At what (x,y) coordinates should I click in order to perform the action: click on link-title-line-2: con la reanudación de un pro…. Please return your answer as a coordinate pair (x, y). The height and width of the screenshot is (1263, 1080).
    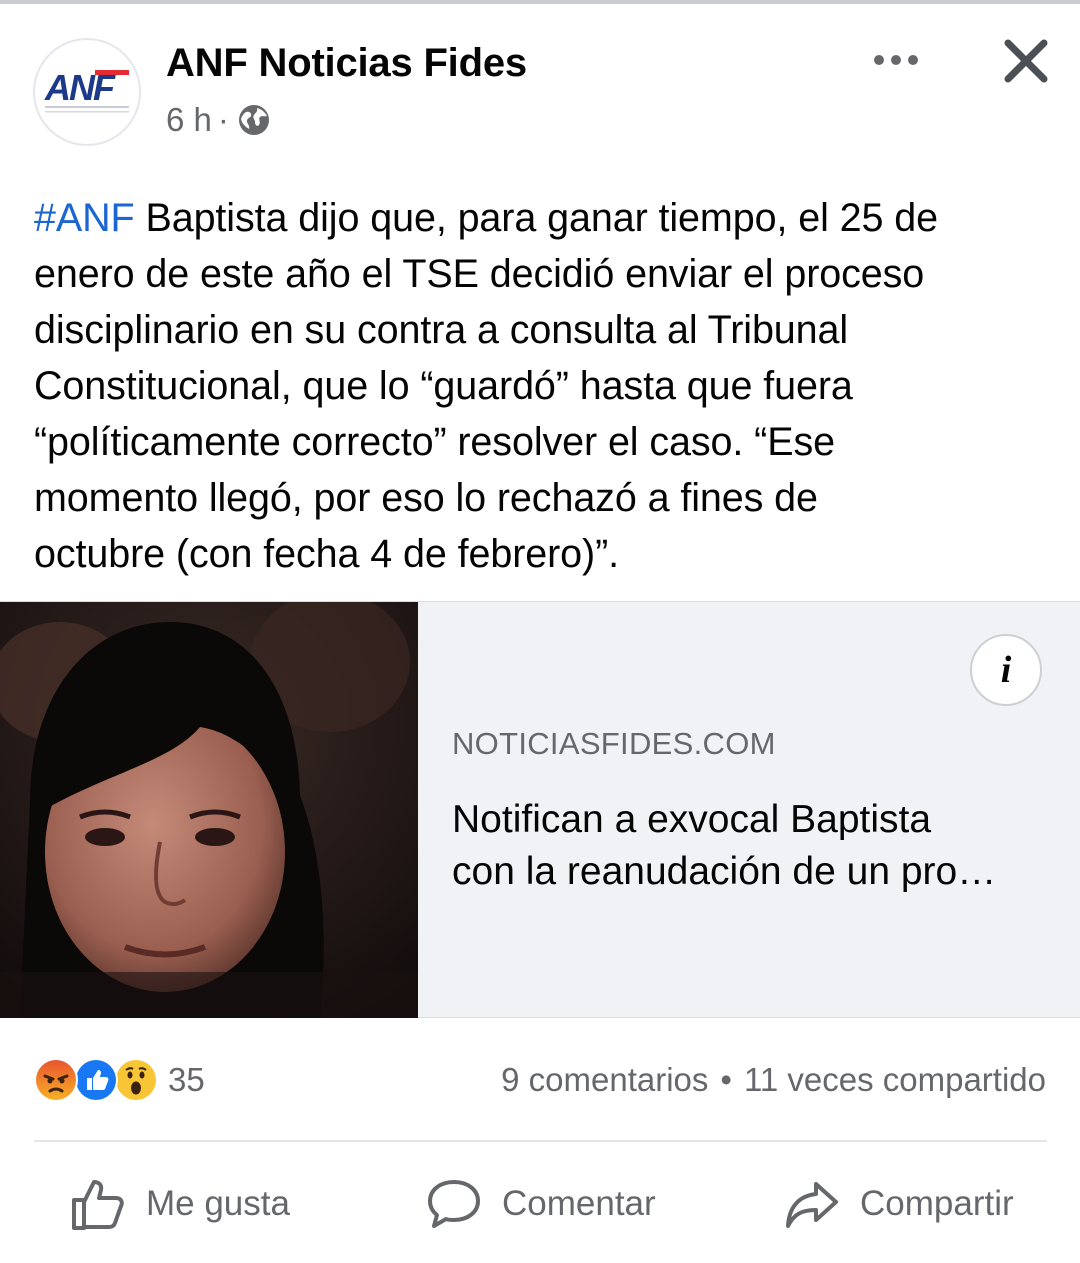
    Looking at the image, I should click on (724, 871).